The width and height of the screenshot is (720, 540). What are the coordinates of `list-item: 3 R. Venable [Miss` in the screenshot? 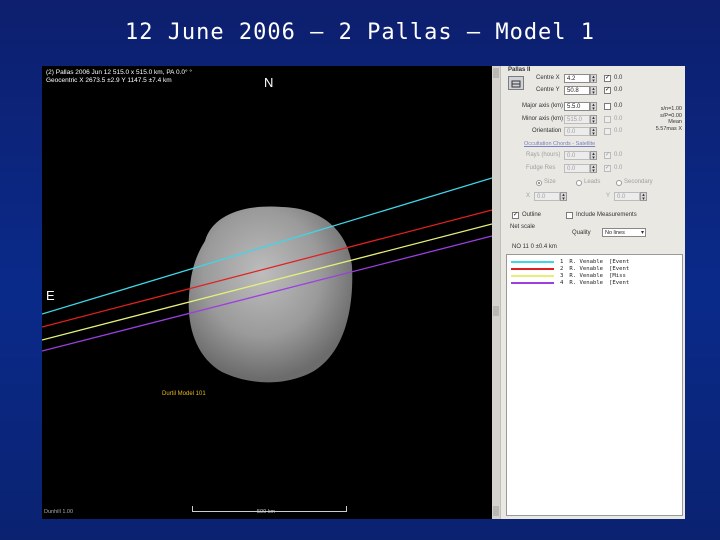 It's located at (595, 276).